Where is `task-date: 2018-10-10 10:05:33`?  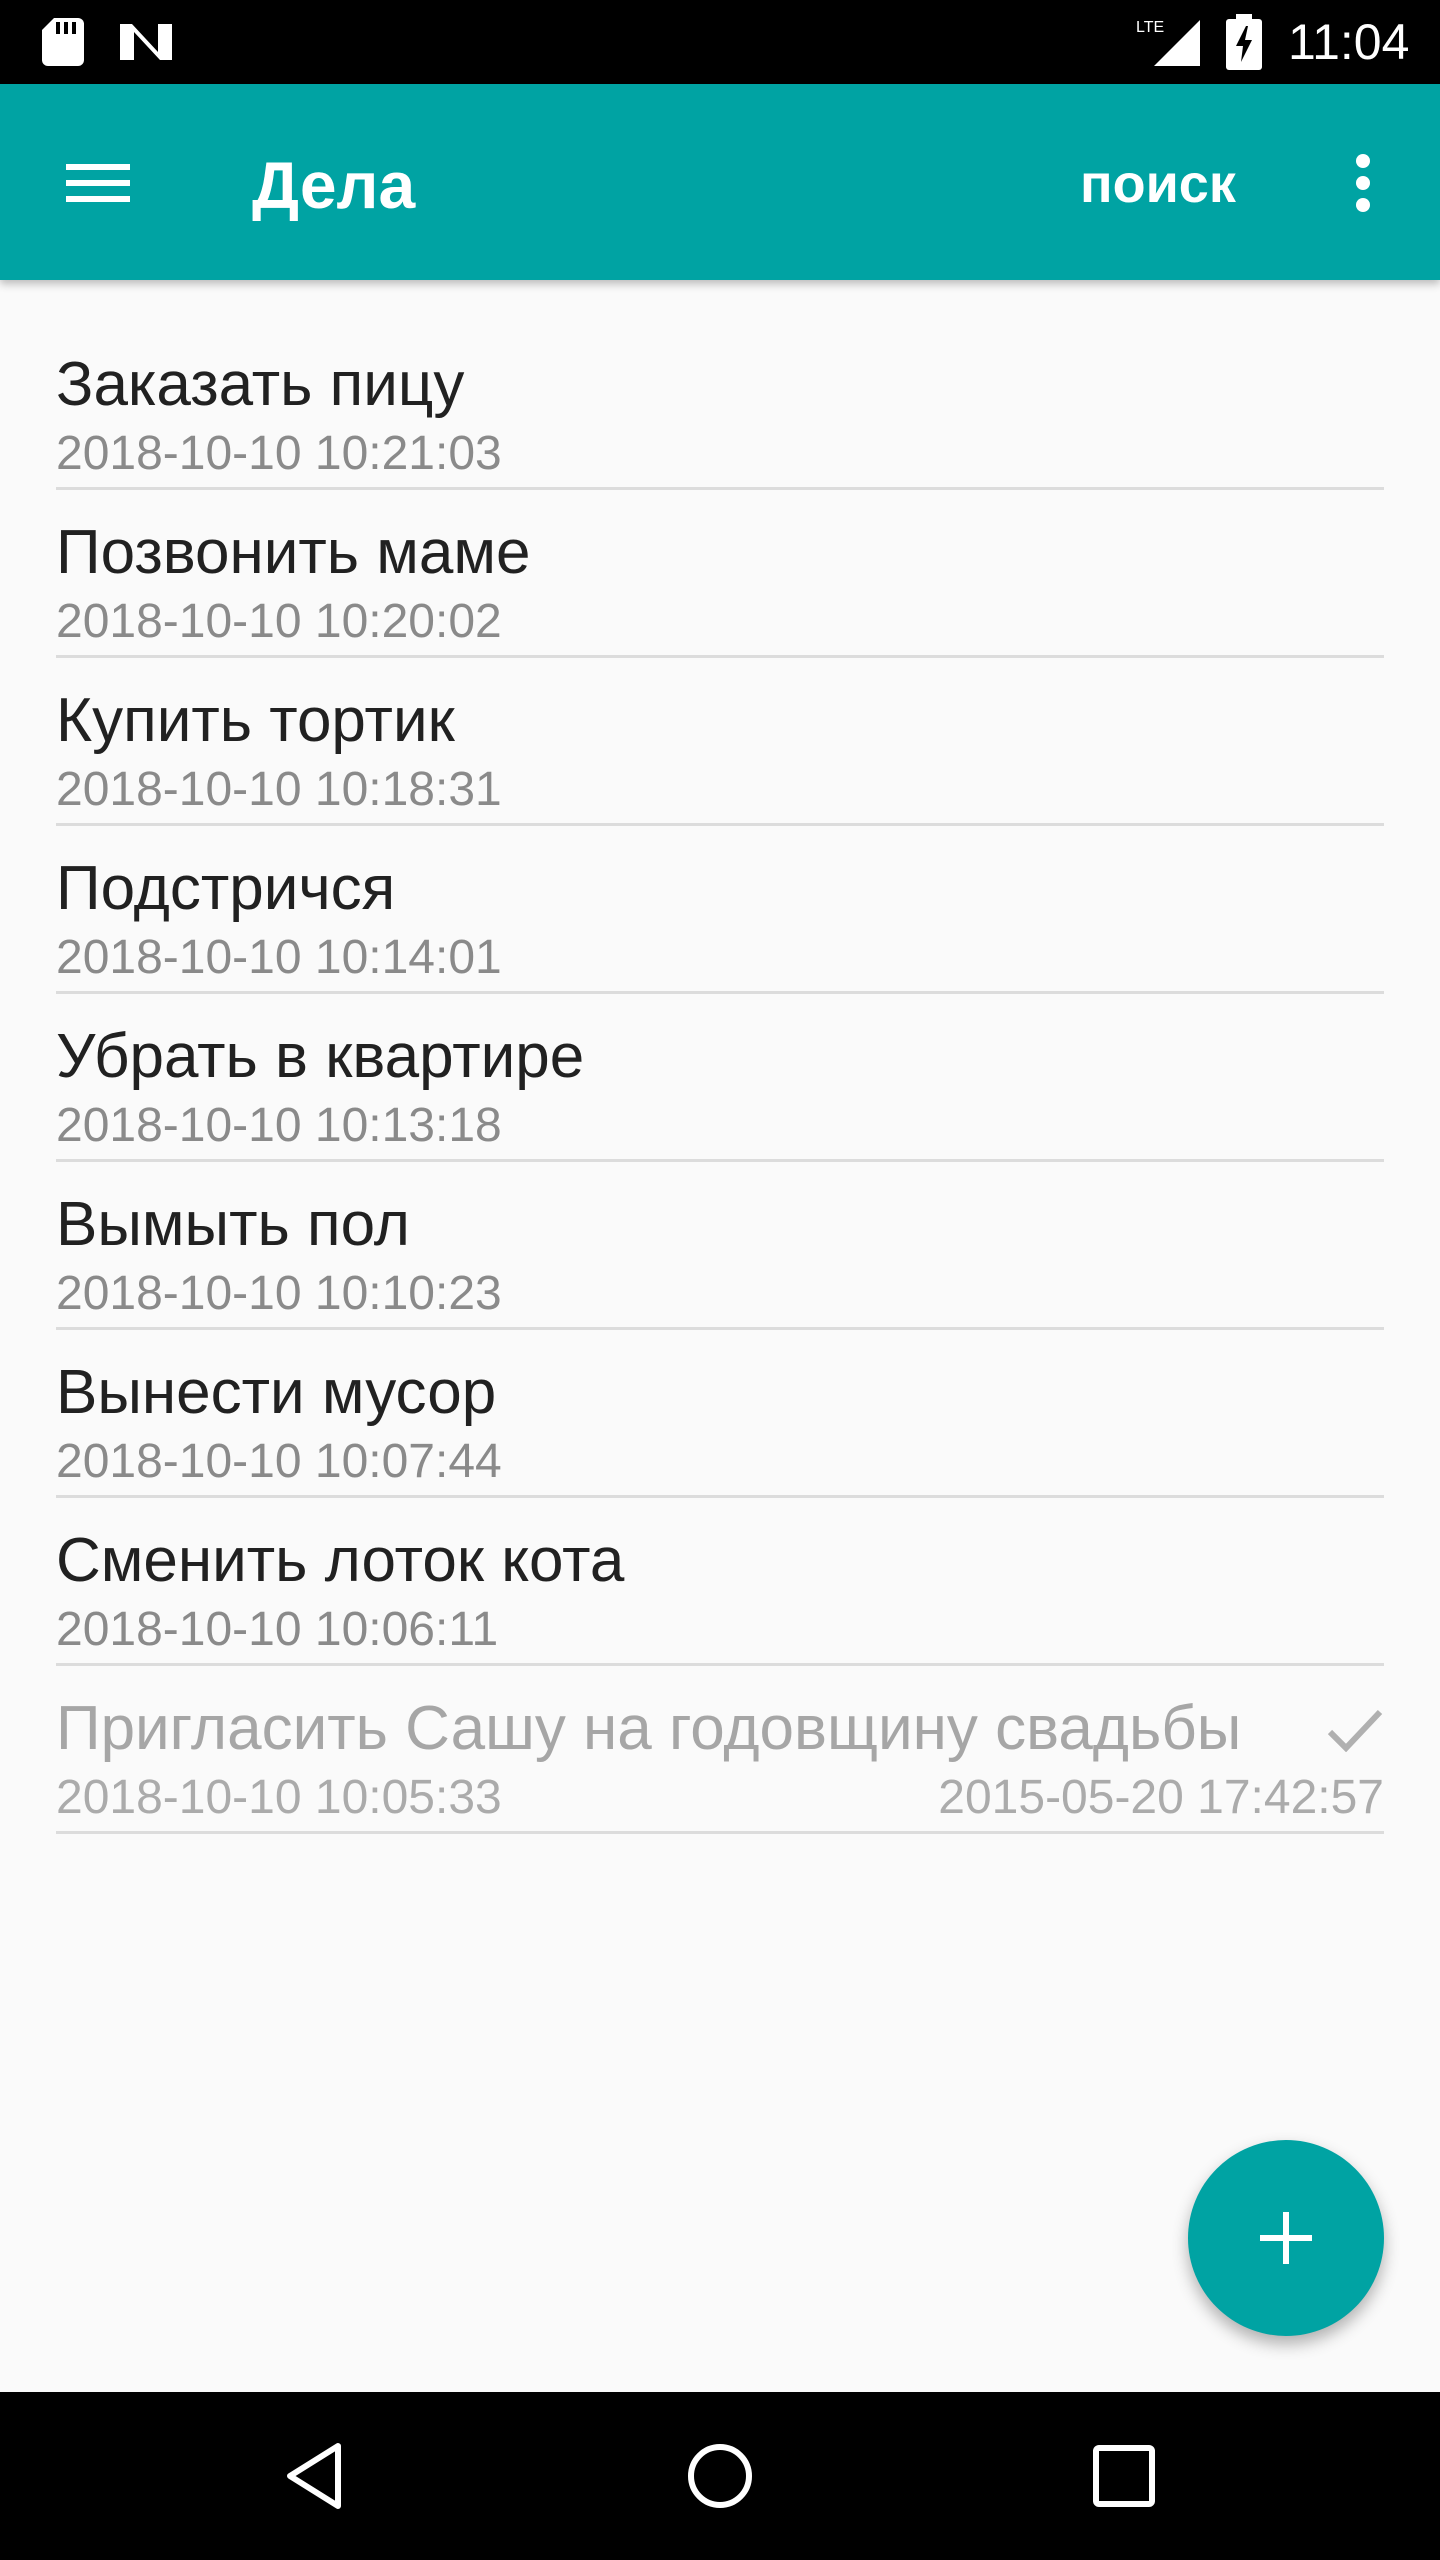
task-date: 2018-10-10 10:05:33 is located at coordinates (279, 1797).